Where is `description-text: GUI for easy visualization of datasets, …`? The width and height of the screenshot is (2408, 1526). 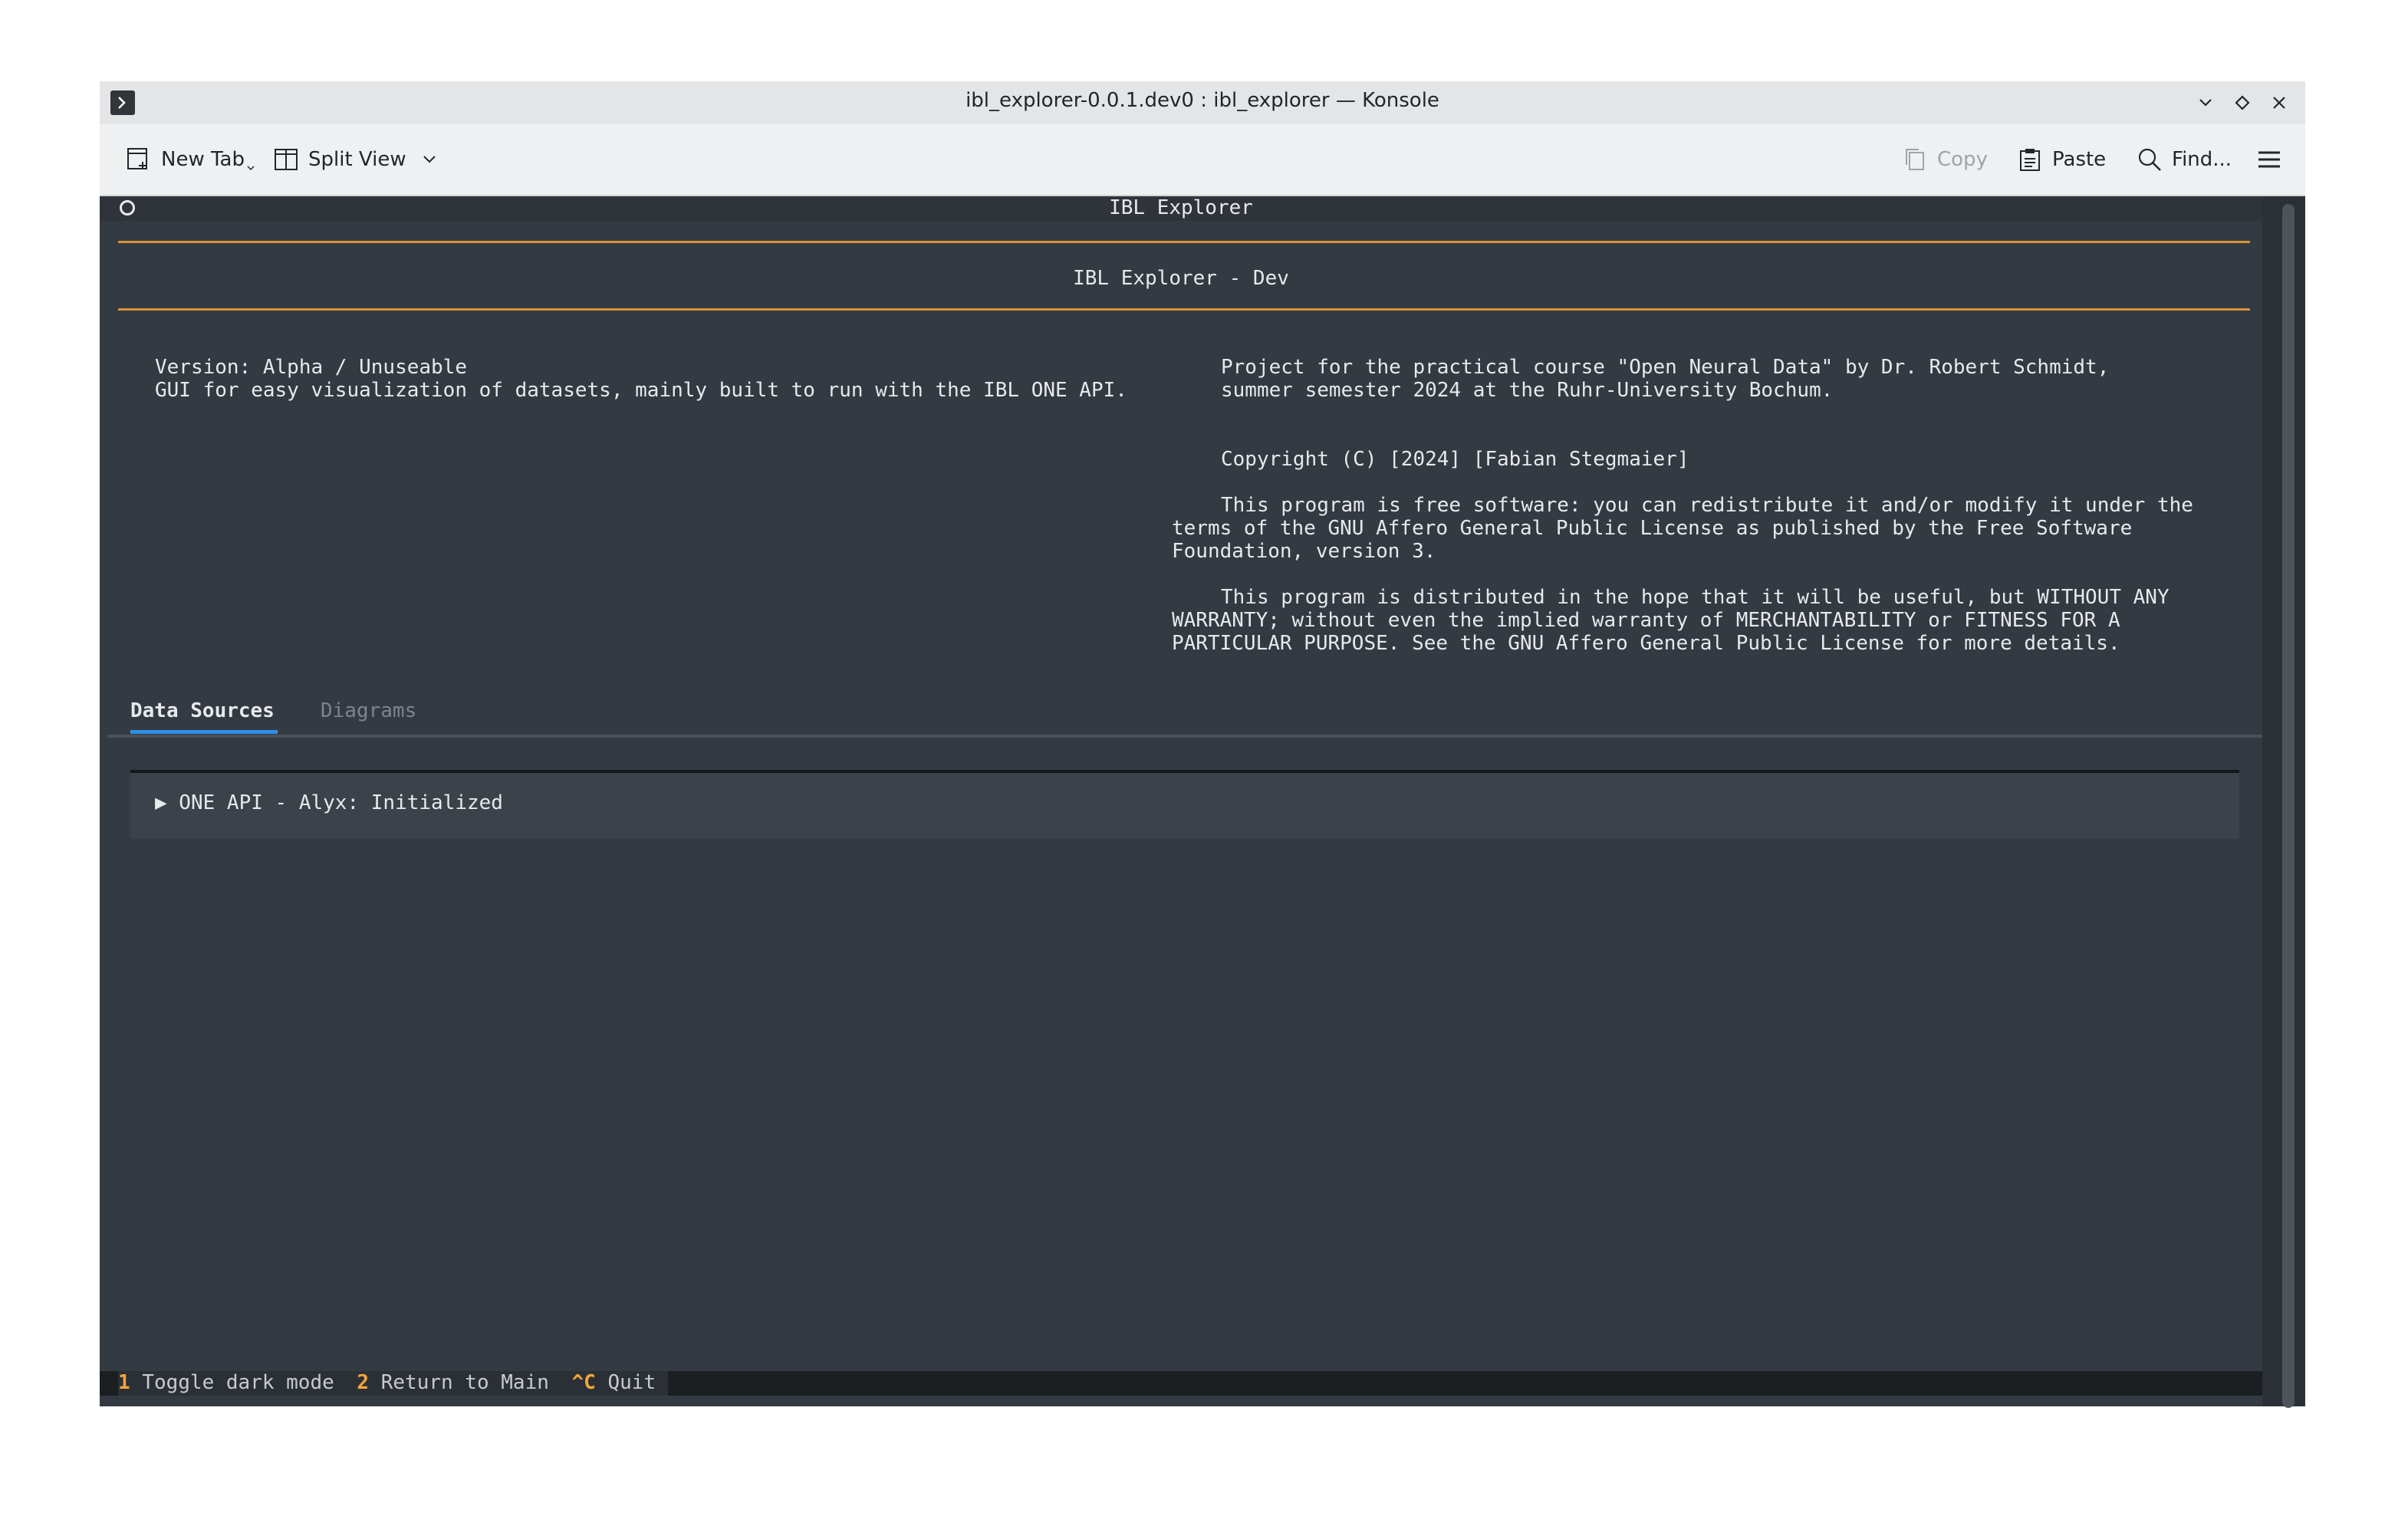
description-text: GUI for easy visualization of datasets, … is located at coordinates (641, 390).